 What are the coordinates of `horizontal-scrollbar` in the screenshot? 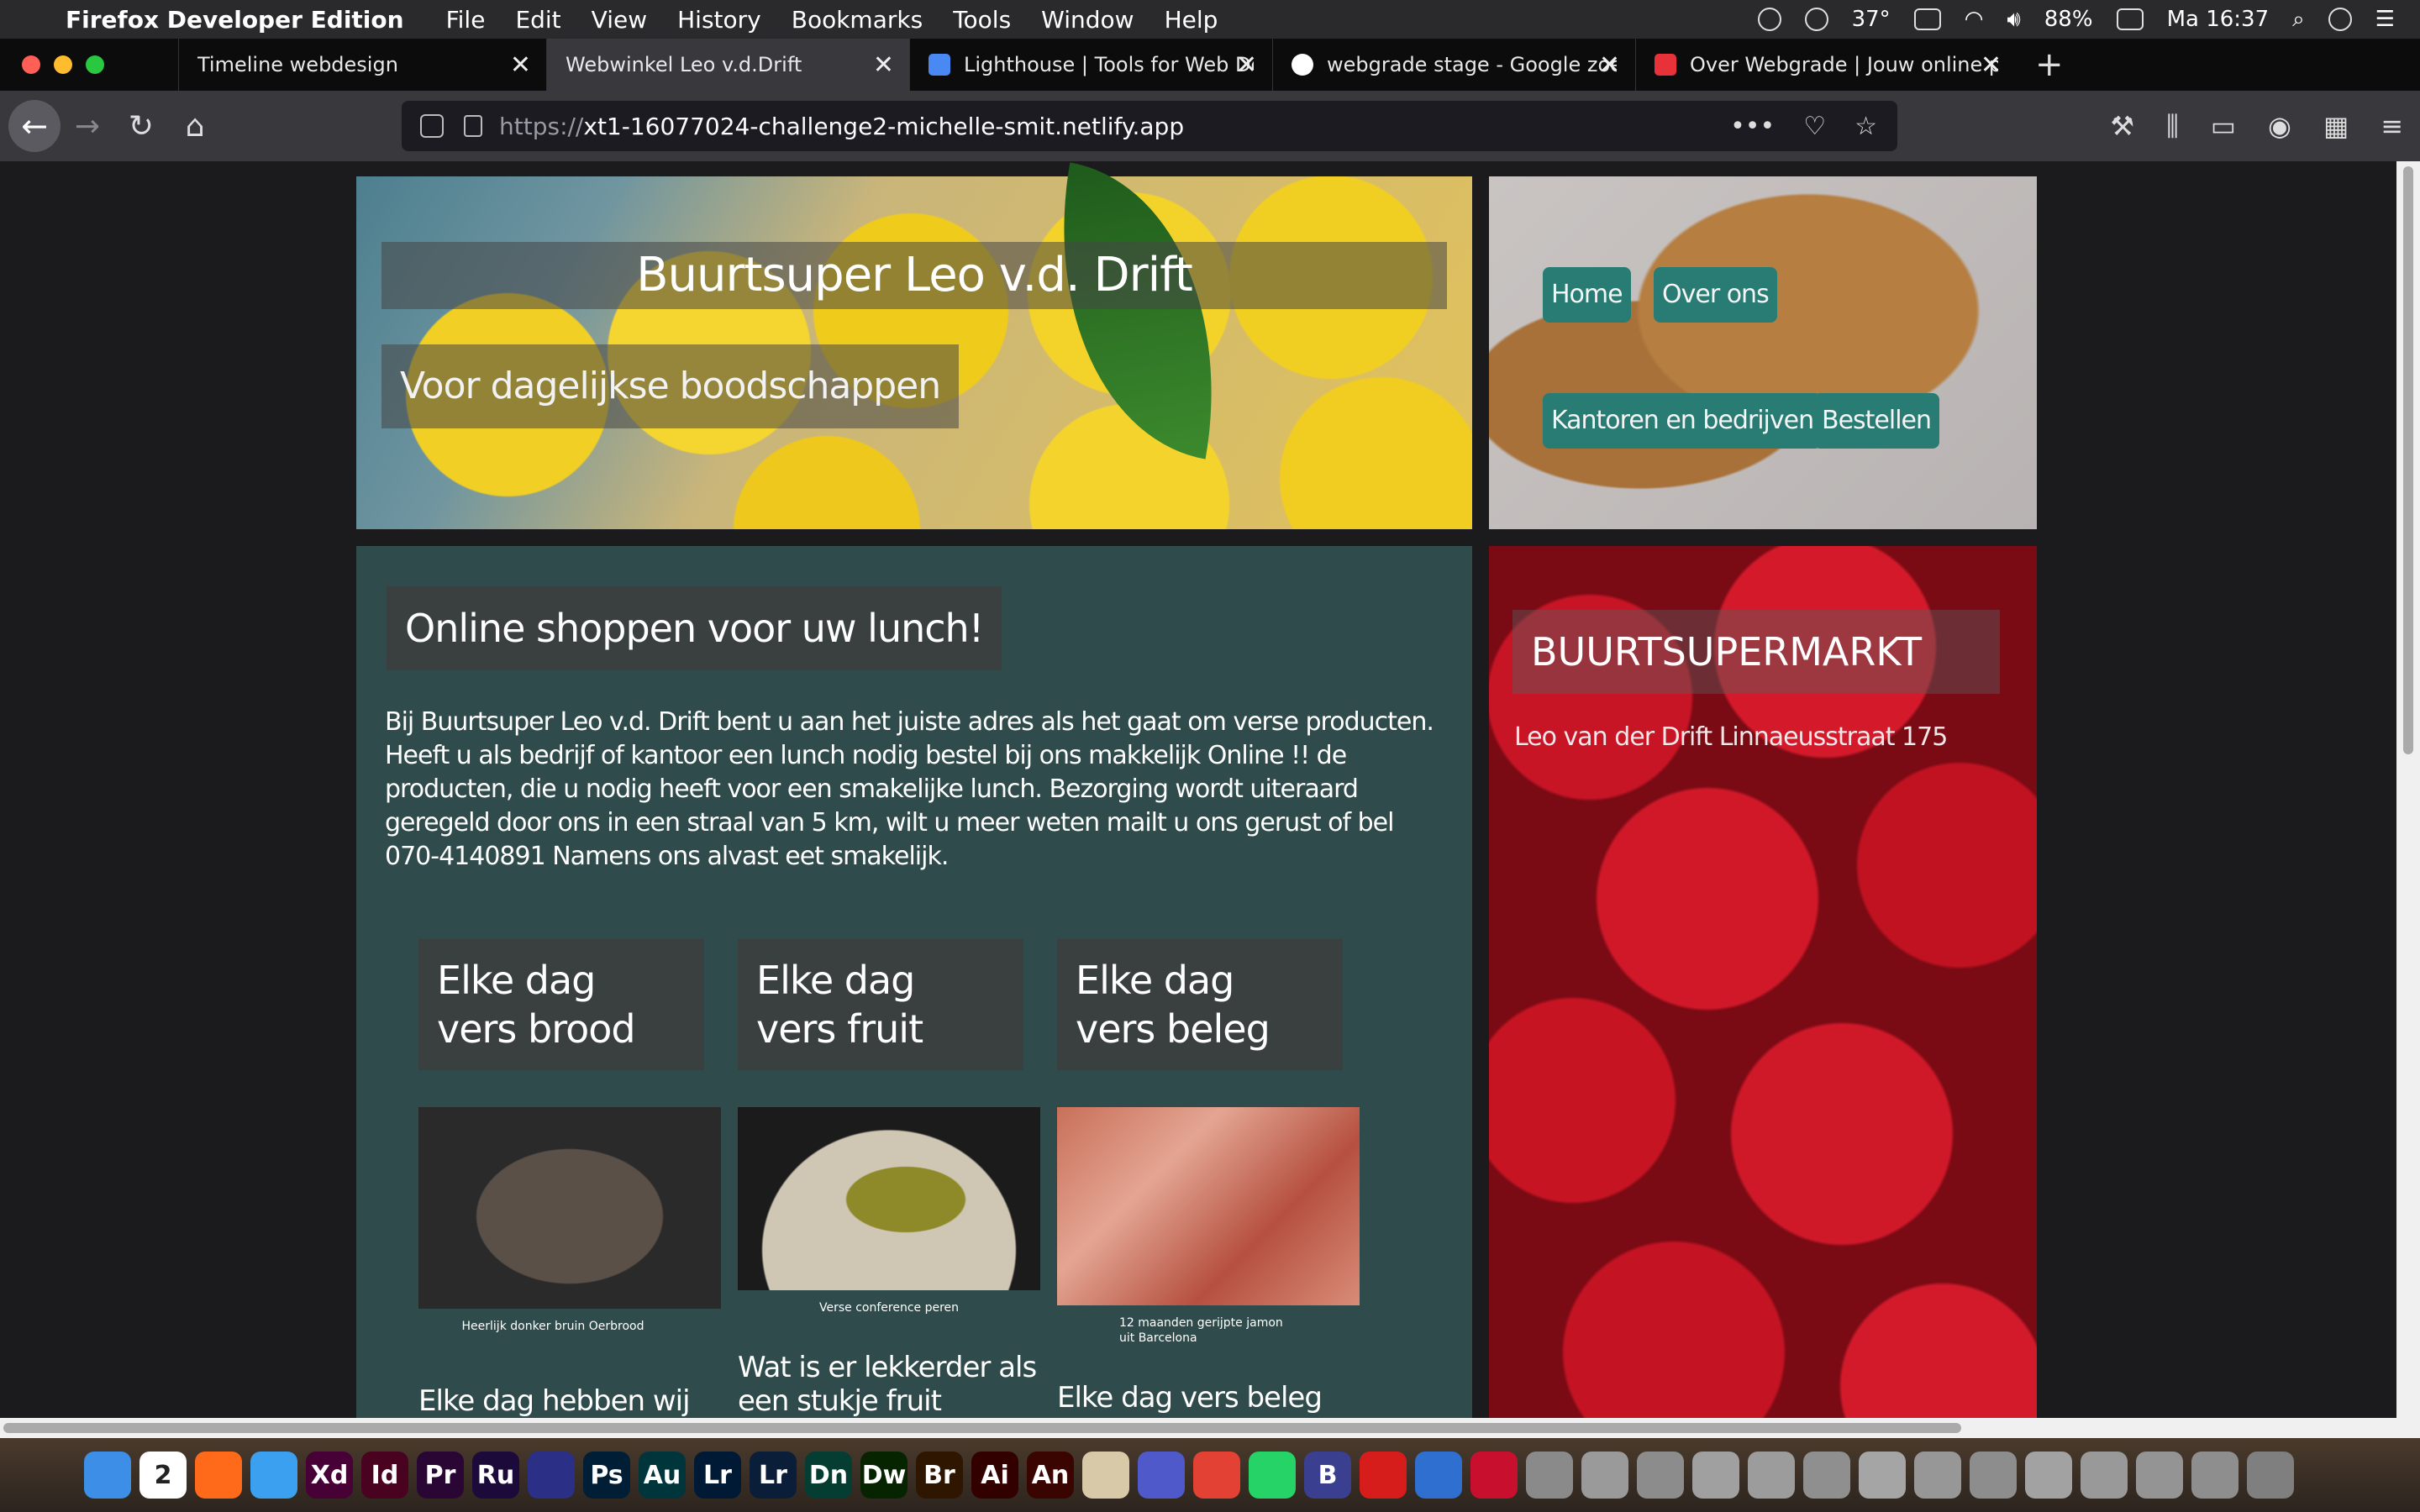 It's located at (1210, 1428).